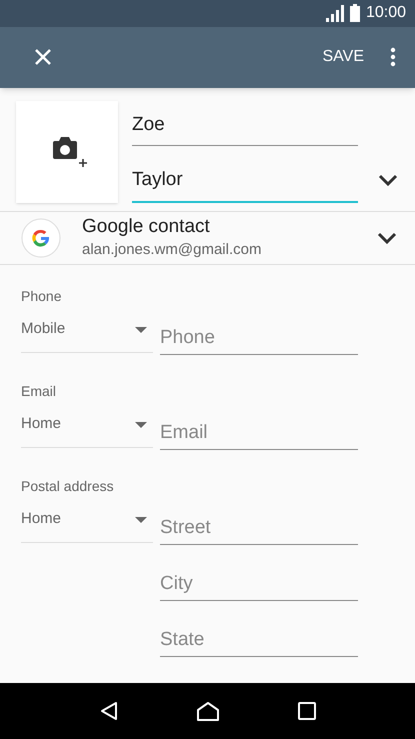 This screenshot has width=415, height=739. What do you see at coordinates (259, 338) in the screenshot?
I see `text-field: Phone` at bounding box center [259, 338].